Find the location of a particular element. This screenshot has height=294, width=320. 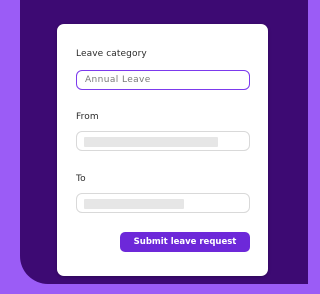

to-date-label: To is located at coordinates (81, 179).